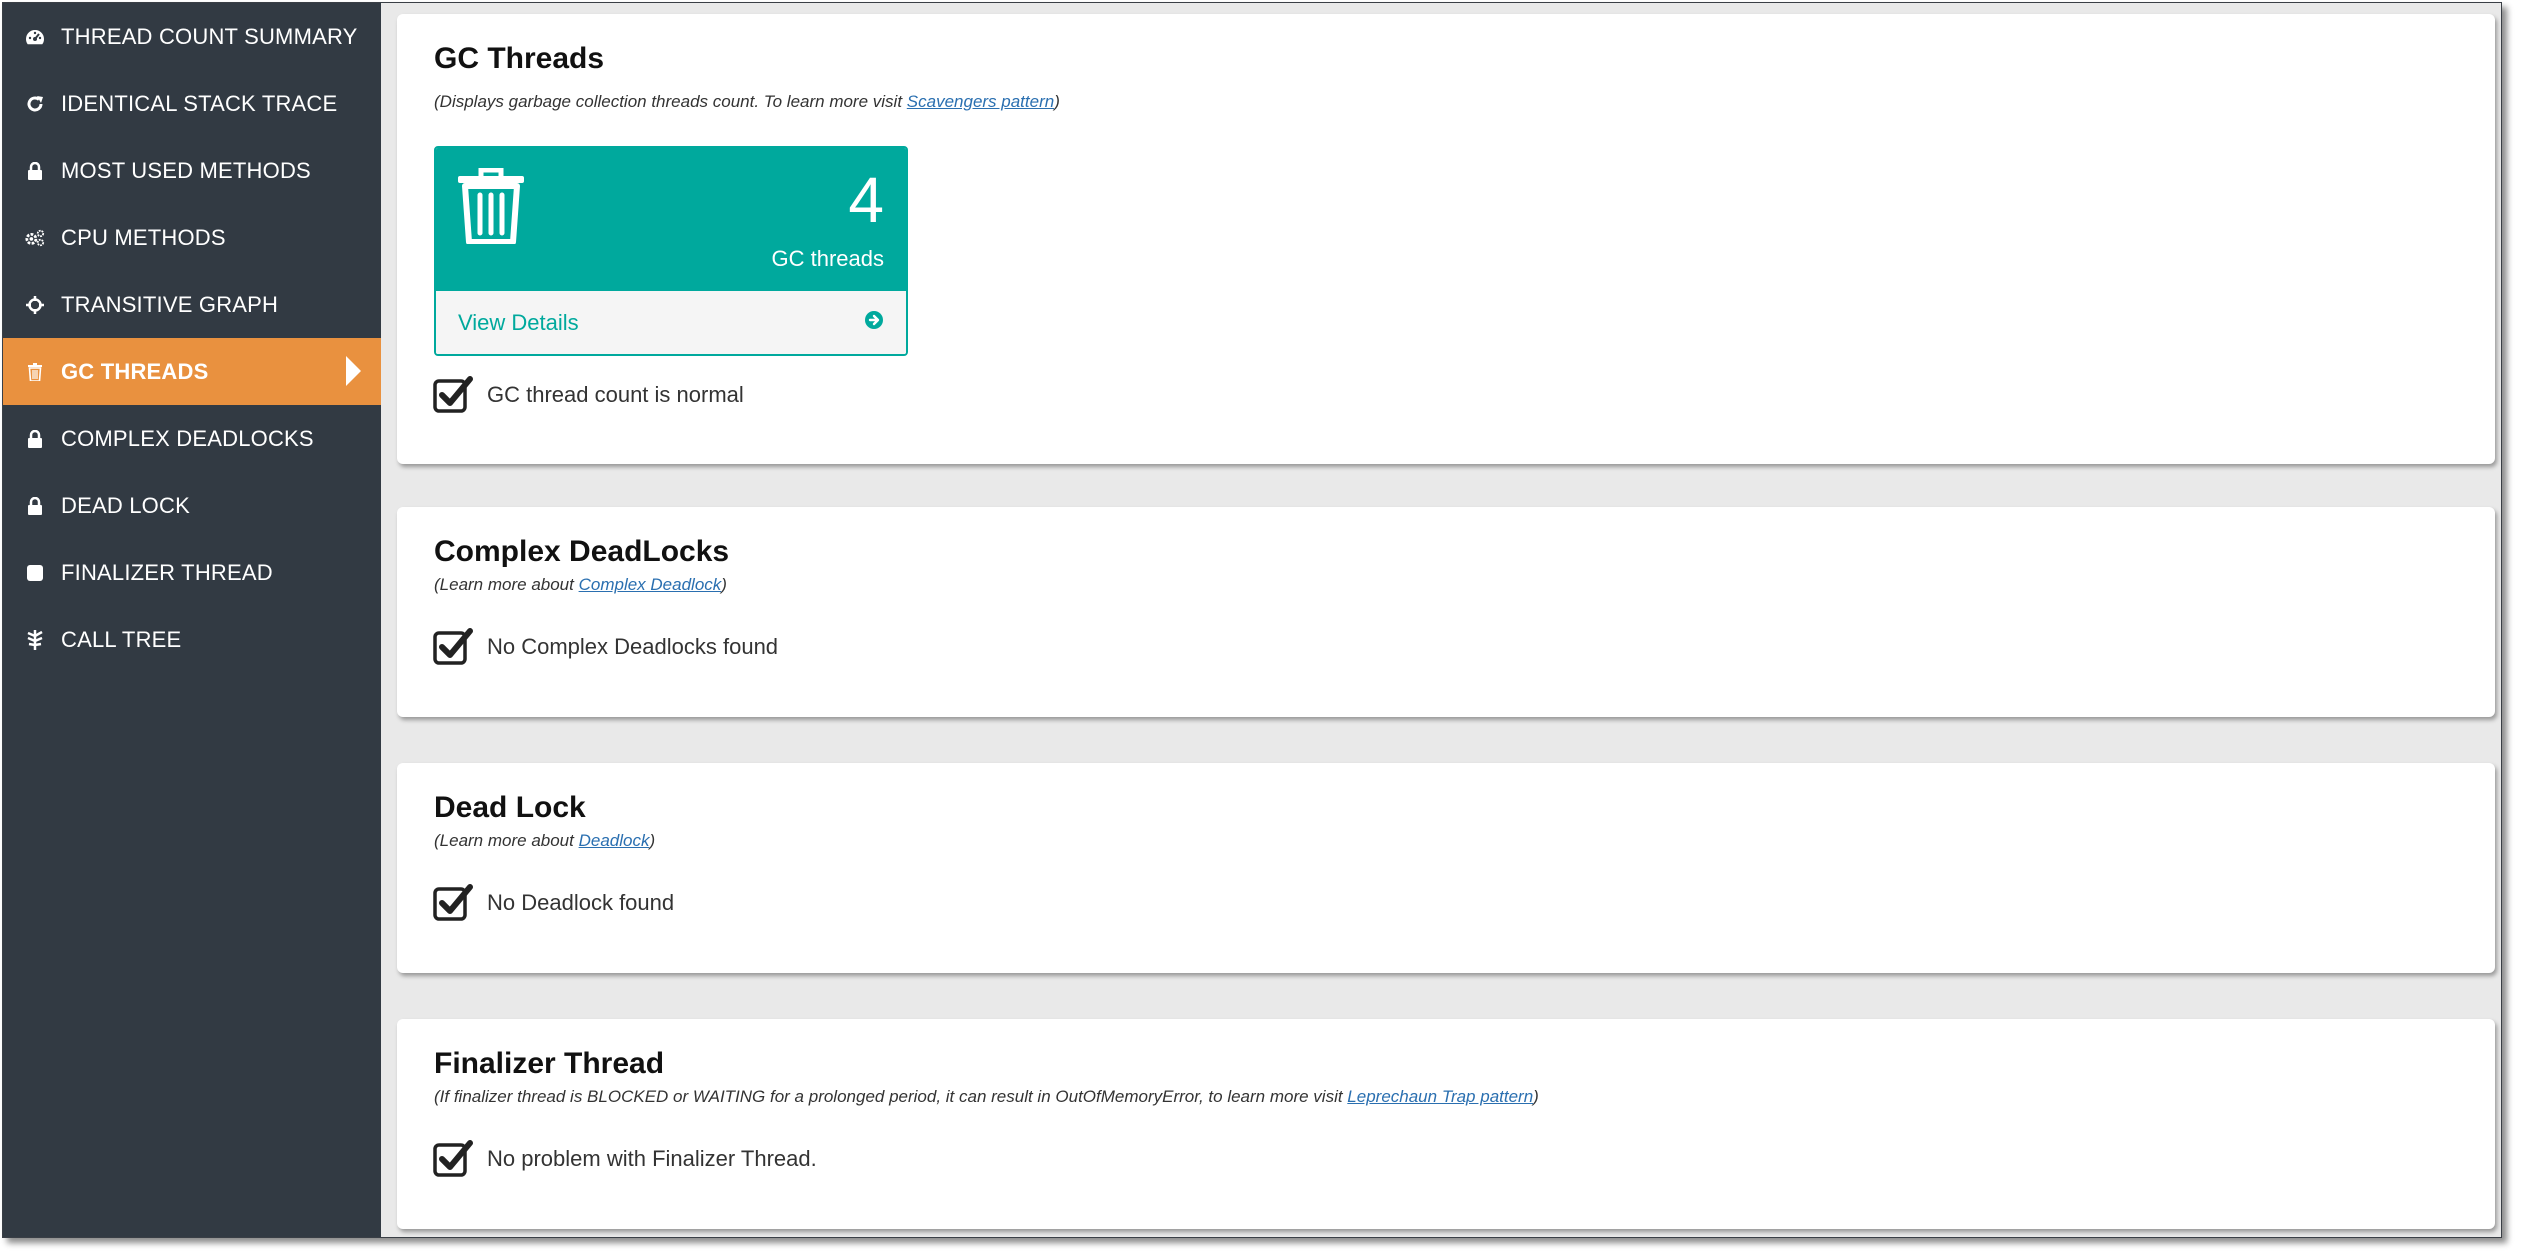 The height and width of the screenshot is (1254, 2539). I want to click on complex-deadlocks-description: (Learn more about Complex Deadlock), so click(580, 584).